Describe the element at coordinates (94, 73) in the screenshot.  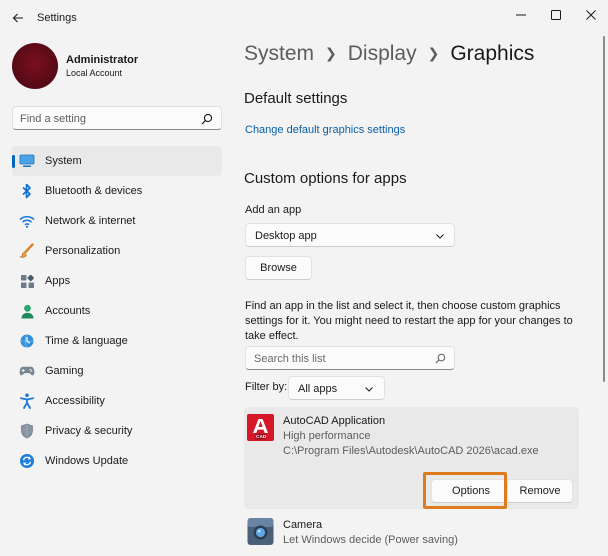
I see `profile-account-type: Local Account` at that location.